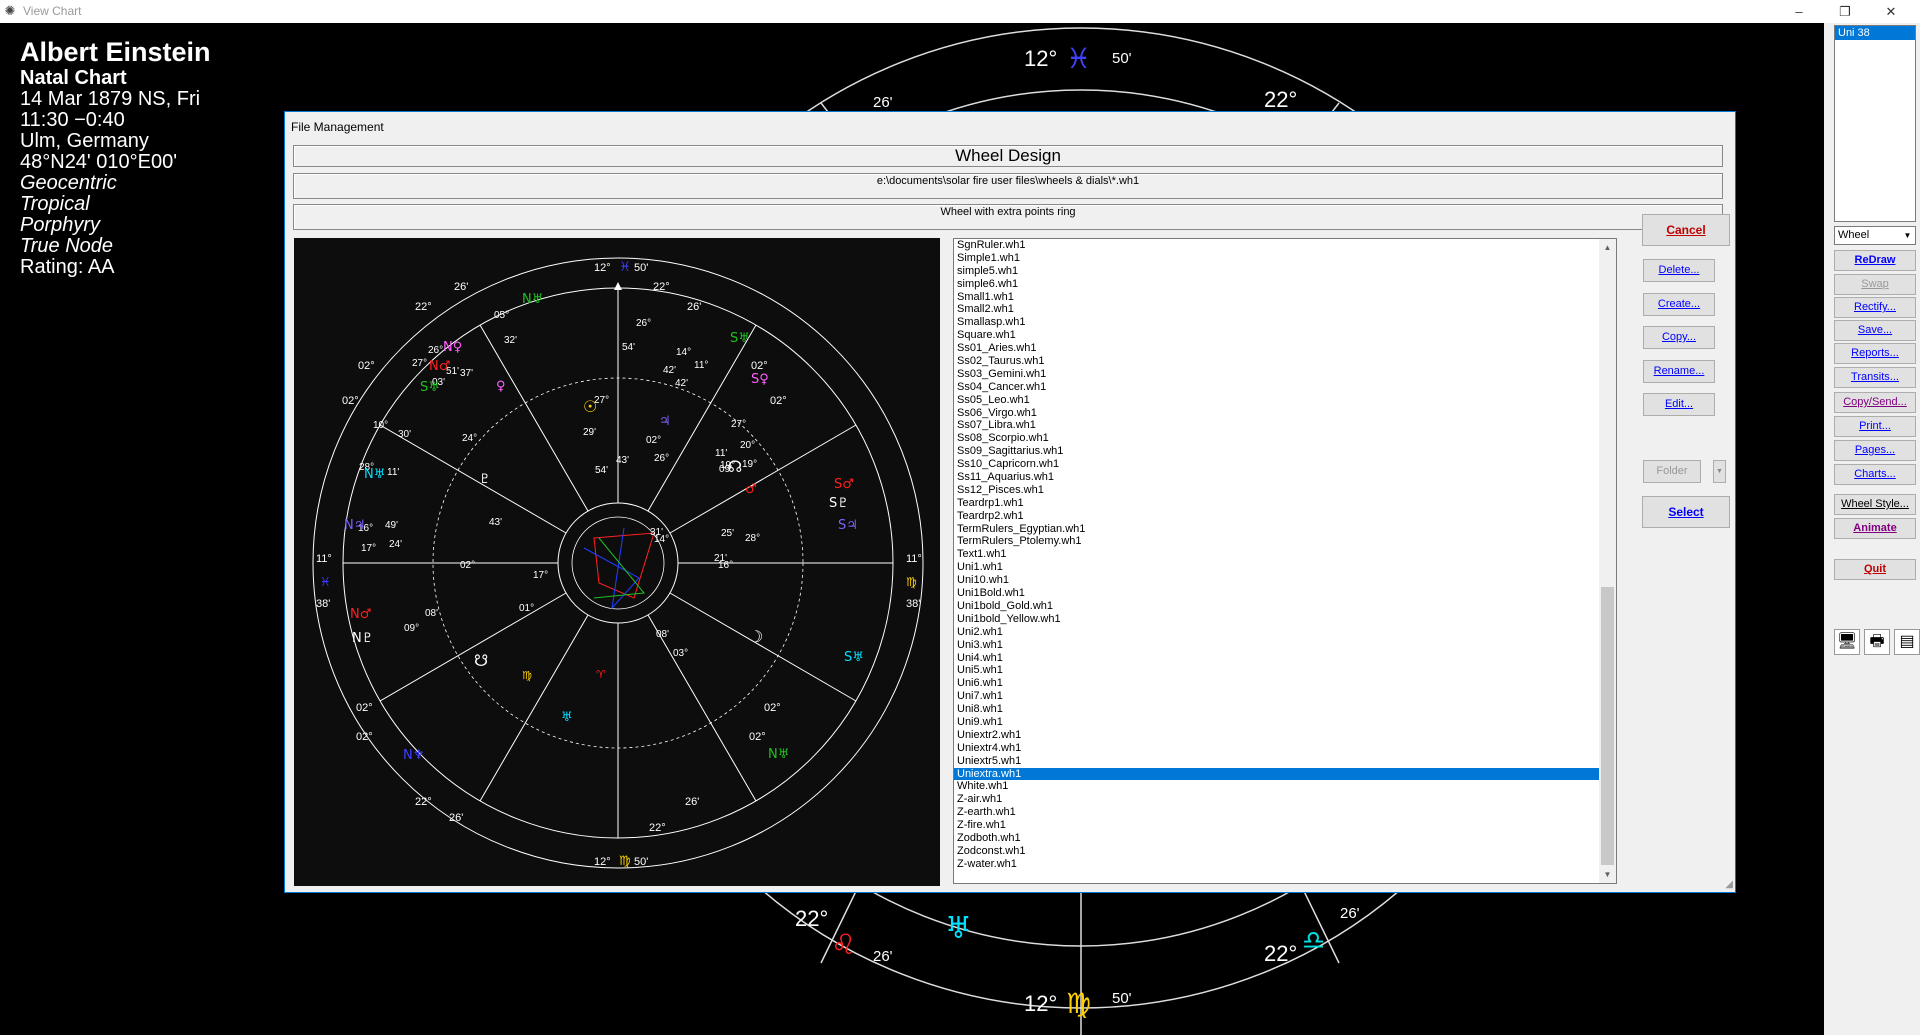 This screenshot has width=1920, height=1035. I want to click on file-list-item: Ss10_Capricorn.wh1, so click(1285, 464).